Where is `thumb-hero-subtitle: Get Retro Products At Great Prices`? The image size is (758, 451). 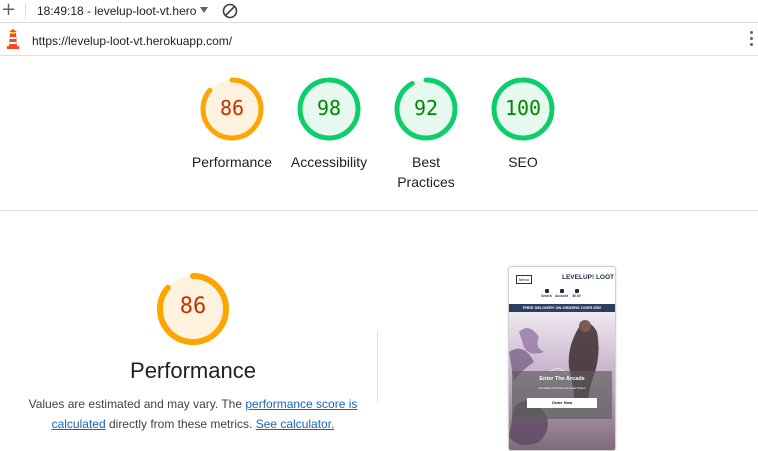 thumb-hero-subtitle: Get Retro Products At Great Prices is located at coordinates (562, 388).